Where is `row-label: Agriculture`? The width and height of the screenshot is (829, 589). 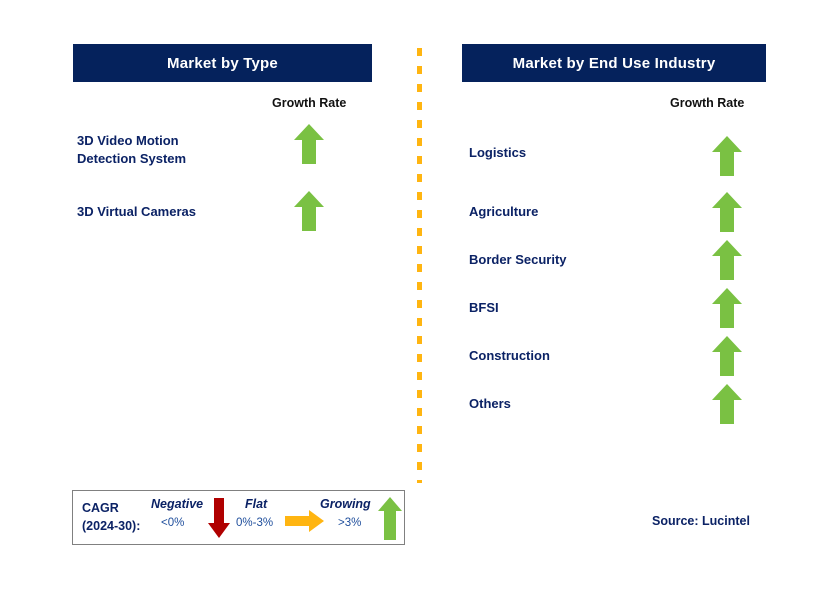 row-label: Agriculture is located at coordinates (504, 211).